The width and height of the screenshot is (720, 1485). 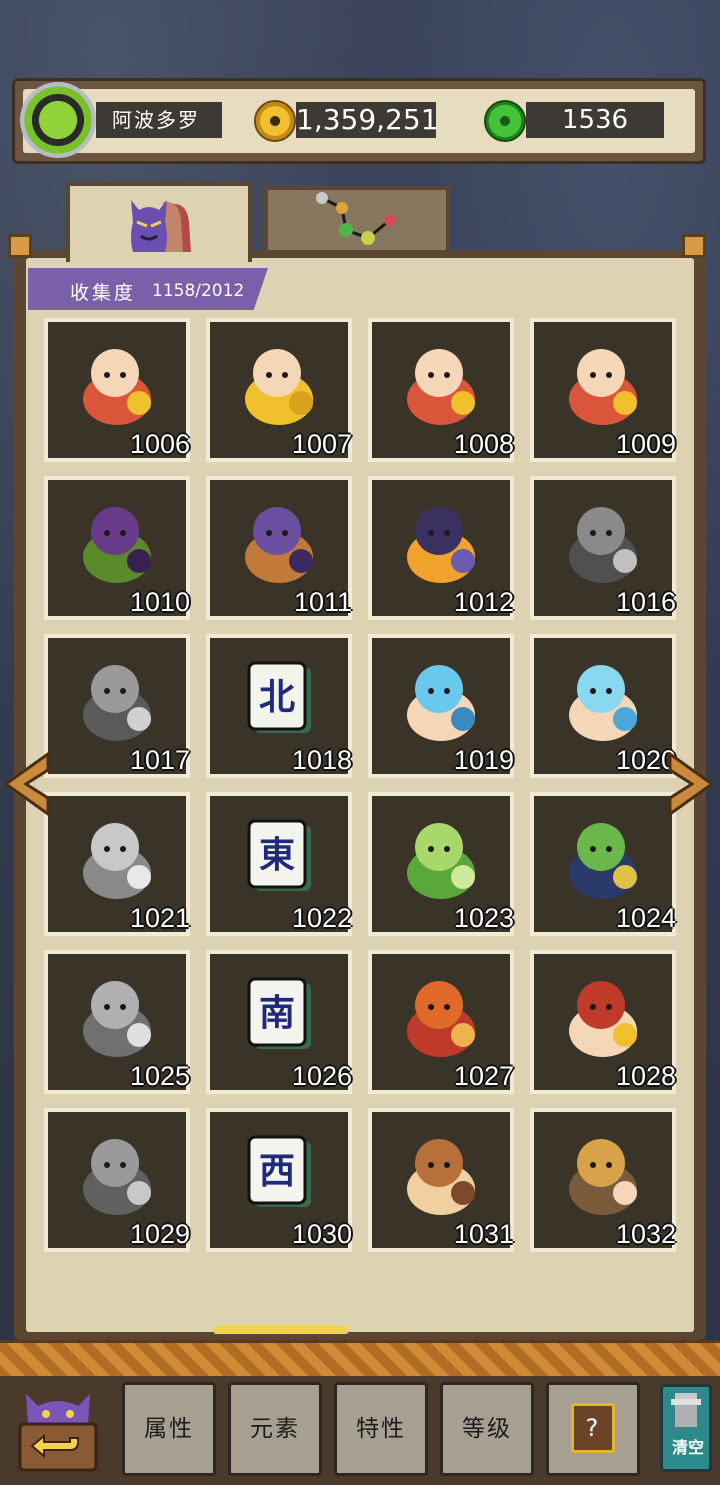 I want to click on monster-id: 1007, so click(x=321, y=444).